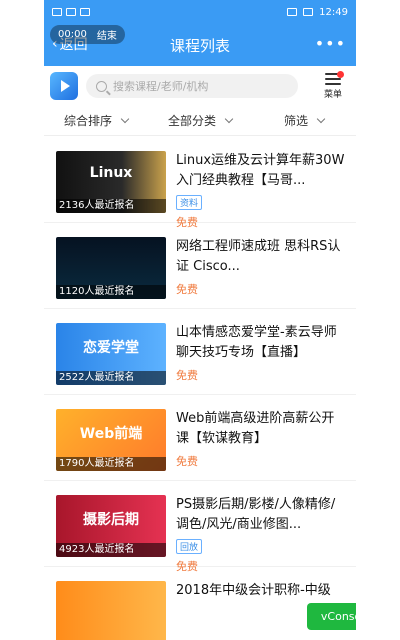 The height and width of the screenshot is (640, 400). I want to click on search-icon, so click(101, 86).